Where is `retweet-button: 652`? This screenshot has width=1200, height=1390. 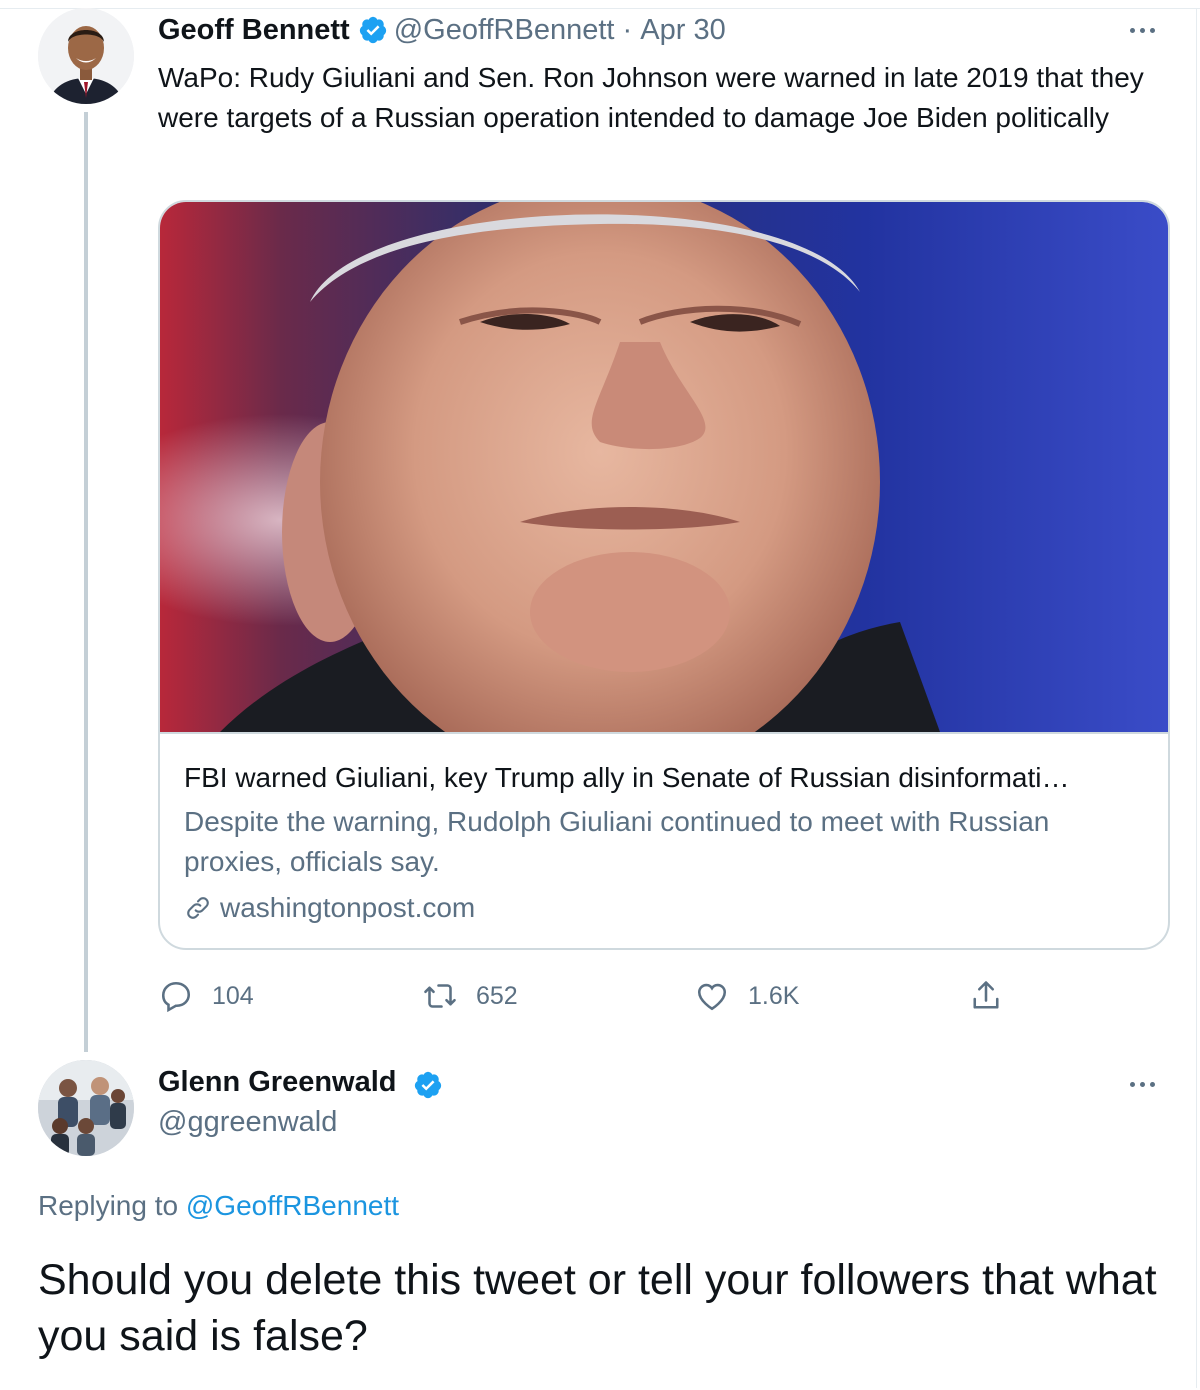 retweet-button: 652 is located at coordinates (470, 996).